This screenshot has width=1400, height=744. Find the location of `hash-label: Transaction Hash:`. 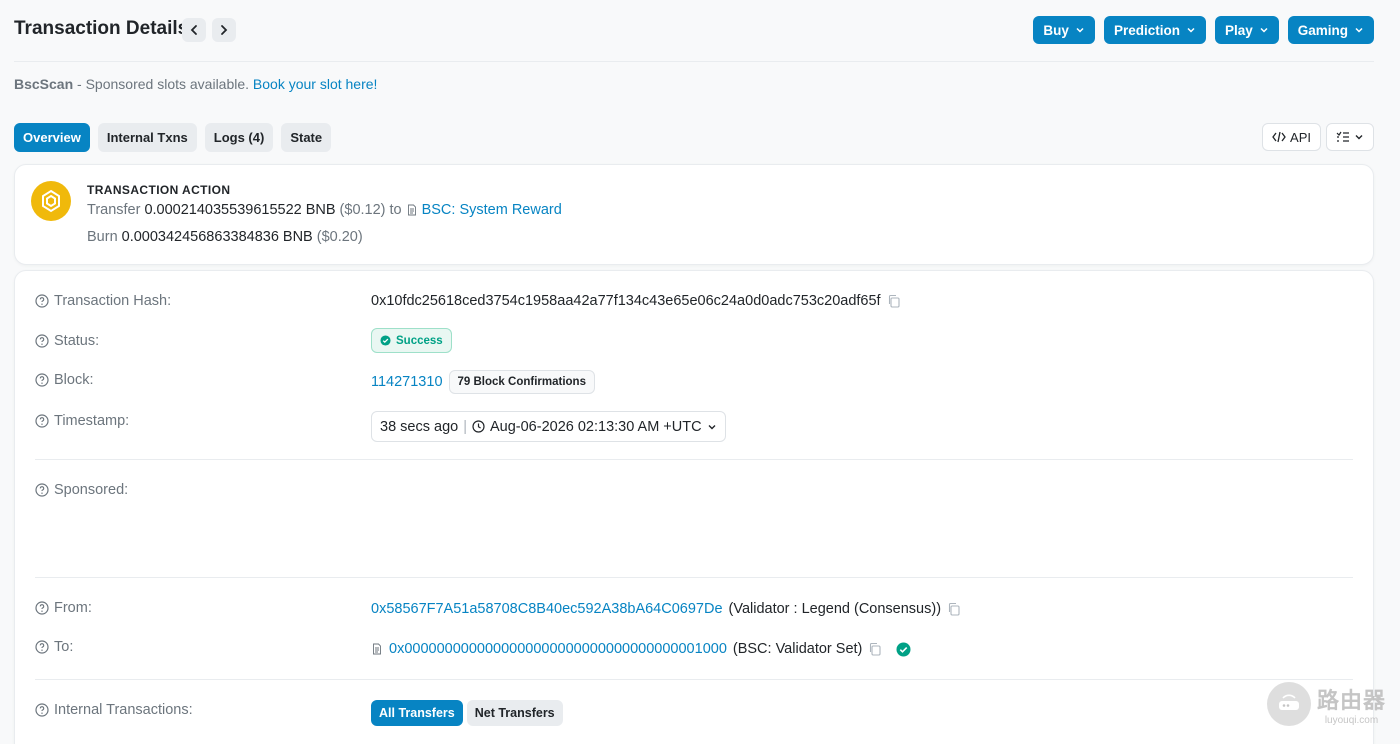

hash-label: Transaction Hash: is located at coordinates (103, 301).